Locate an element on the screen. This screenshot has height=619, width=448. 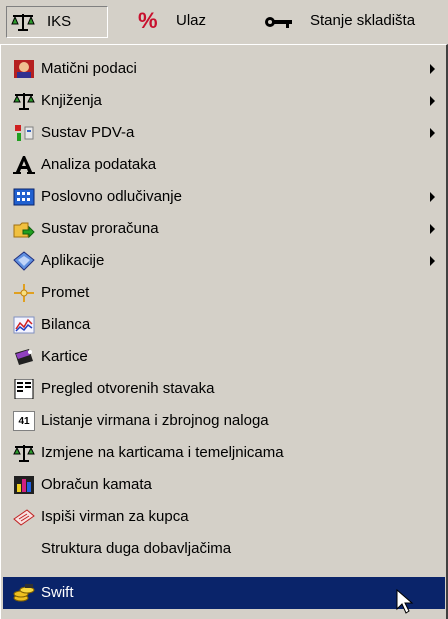
menu-item-label: Kartice is located at coordinates (64, 356).